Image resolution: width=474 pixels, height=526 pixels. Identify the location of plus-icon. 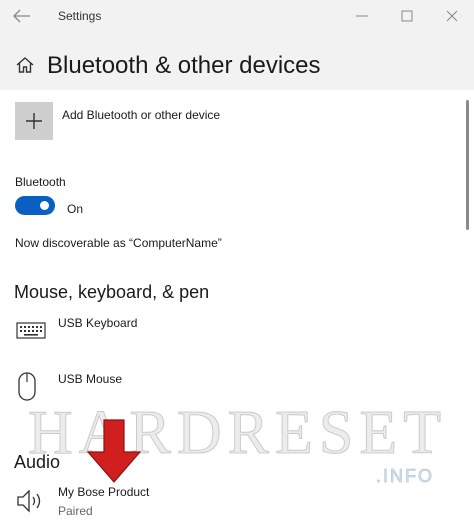
(34, 121).